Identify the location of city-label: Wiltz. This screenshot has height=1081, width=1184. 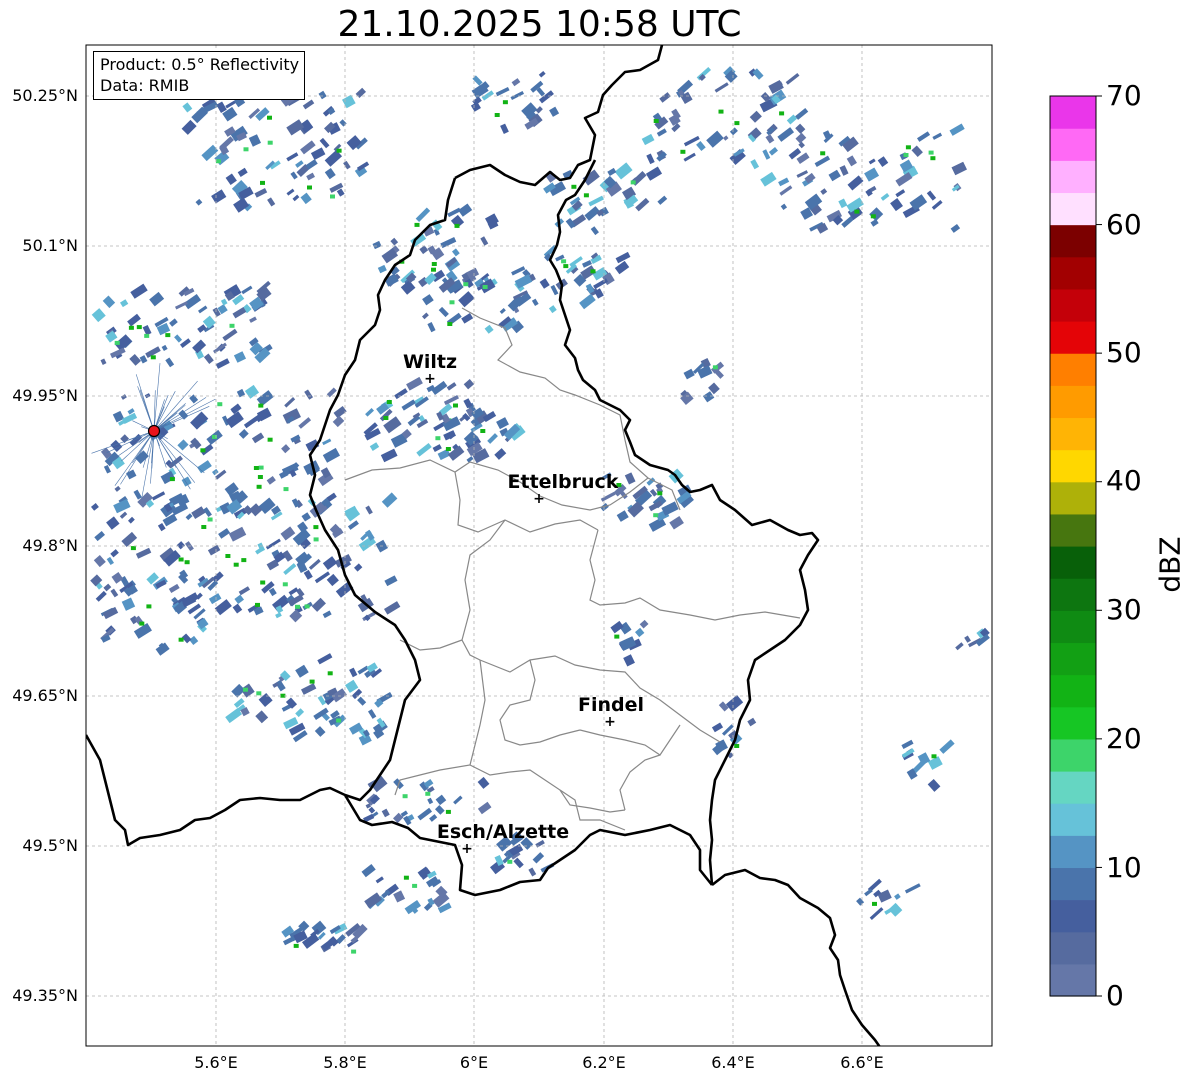
(430, 362).